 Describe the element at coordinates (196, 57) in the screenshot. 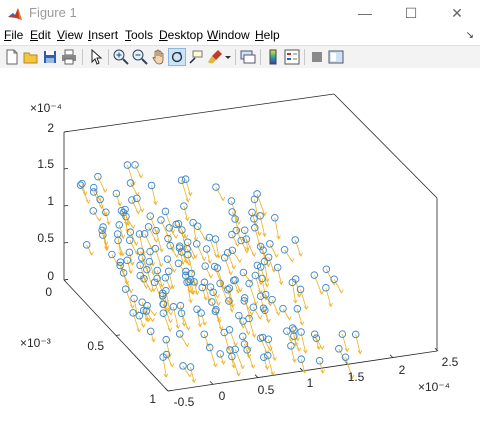

I see `data-cursor-icon` at that location.